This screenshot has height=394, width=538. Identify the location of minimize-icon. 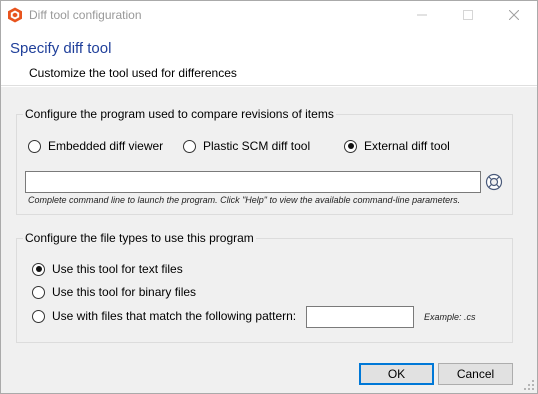
(422, 15).